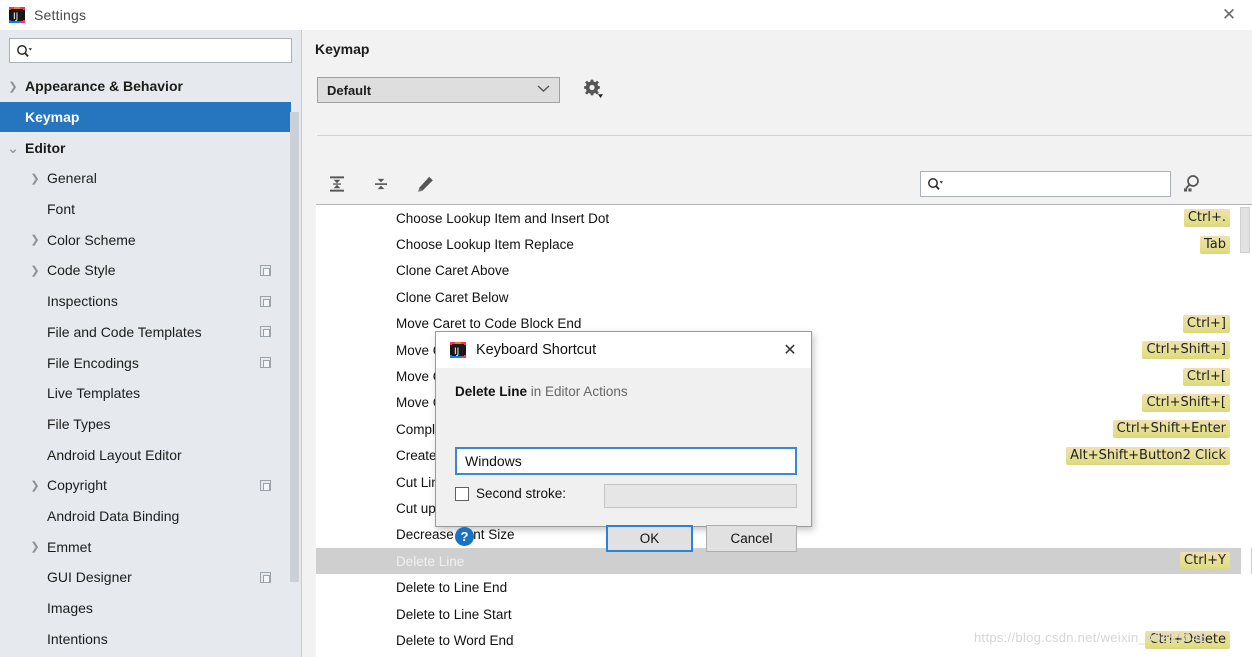  Describe the element at coordinates (784, 614) in the screenshot. I see `table-row: Delete to Line Start` at that location.